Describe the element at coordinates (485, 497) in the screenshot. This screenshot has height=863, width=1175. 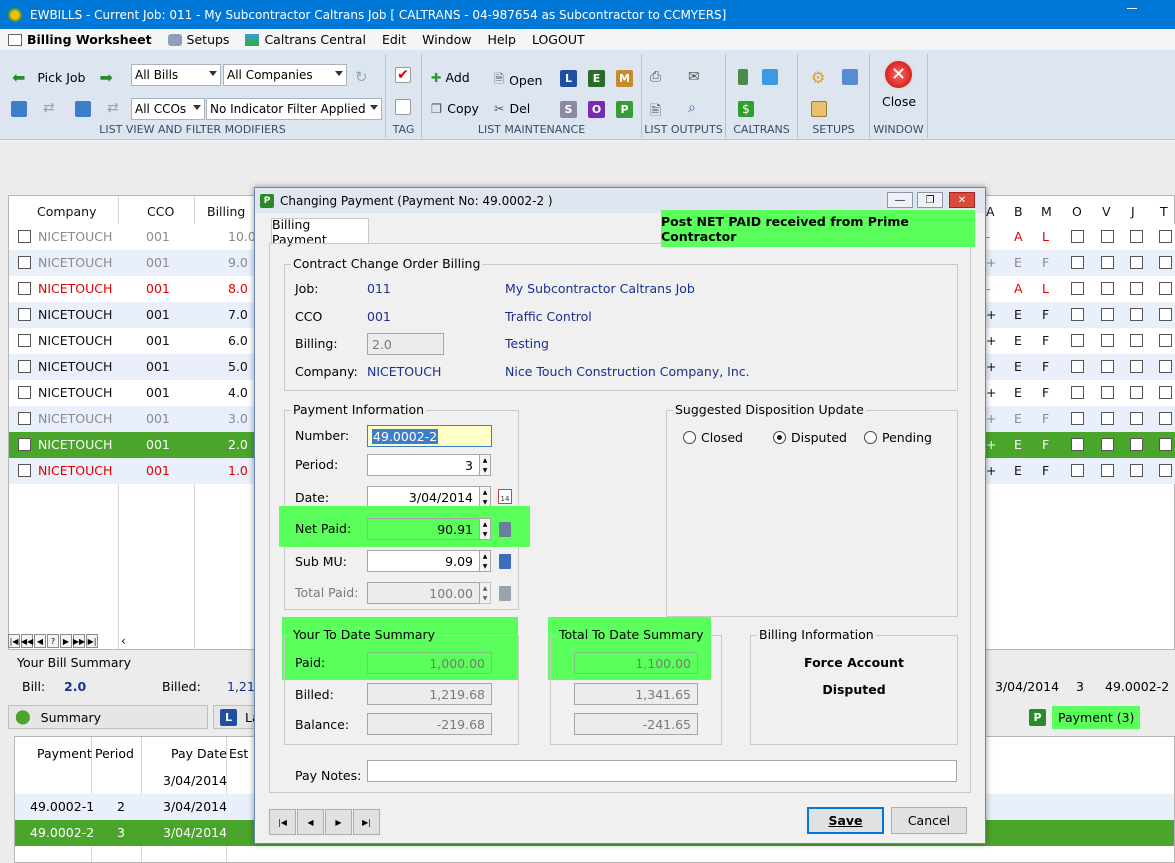
I see `date-spinner: ▲ ▼` at that location.